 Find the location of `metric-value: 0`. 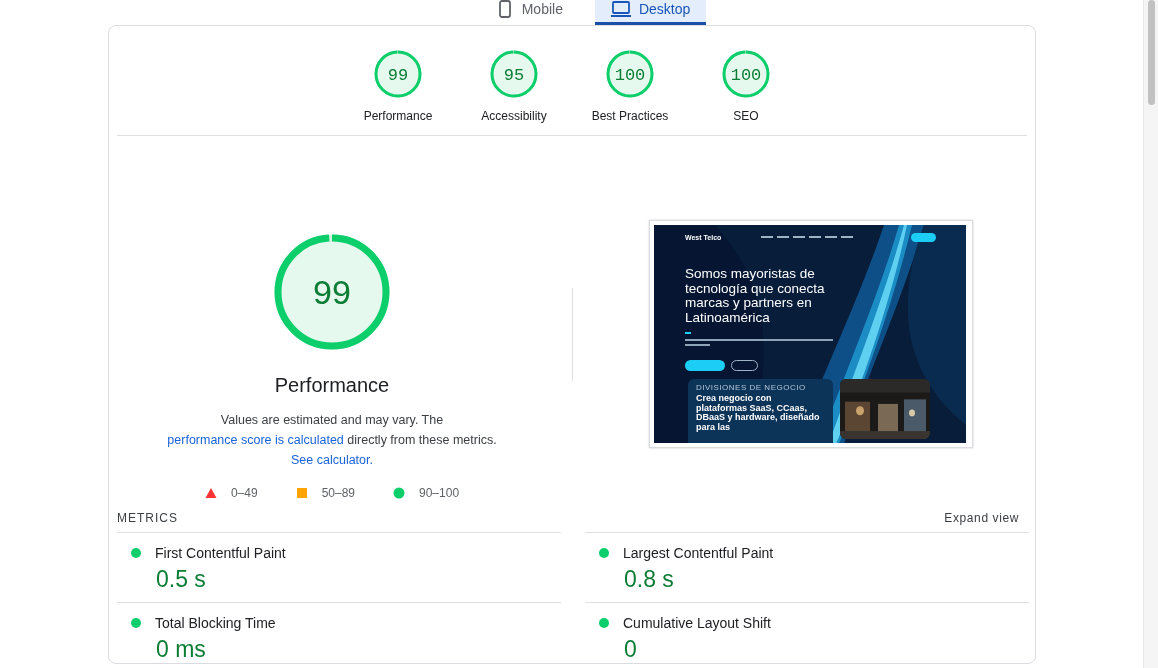

metric-value: 0 is located at coordinates (631, 649).